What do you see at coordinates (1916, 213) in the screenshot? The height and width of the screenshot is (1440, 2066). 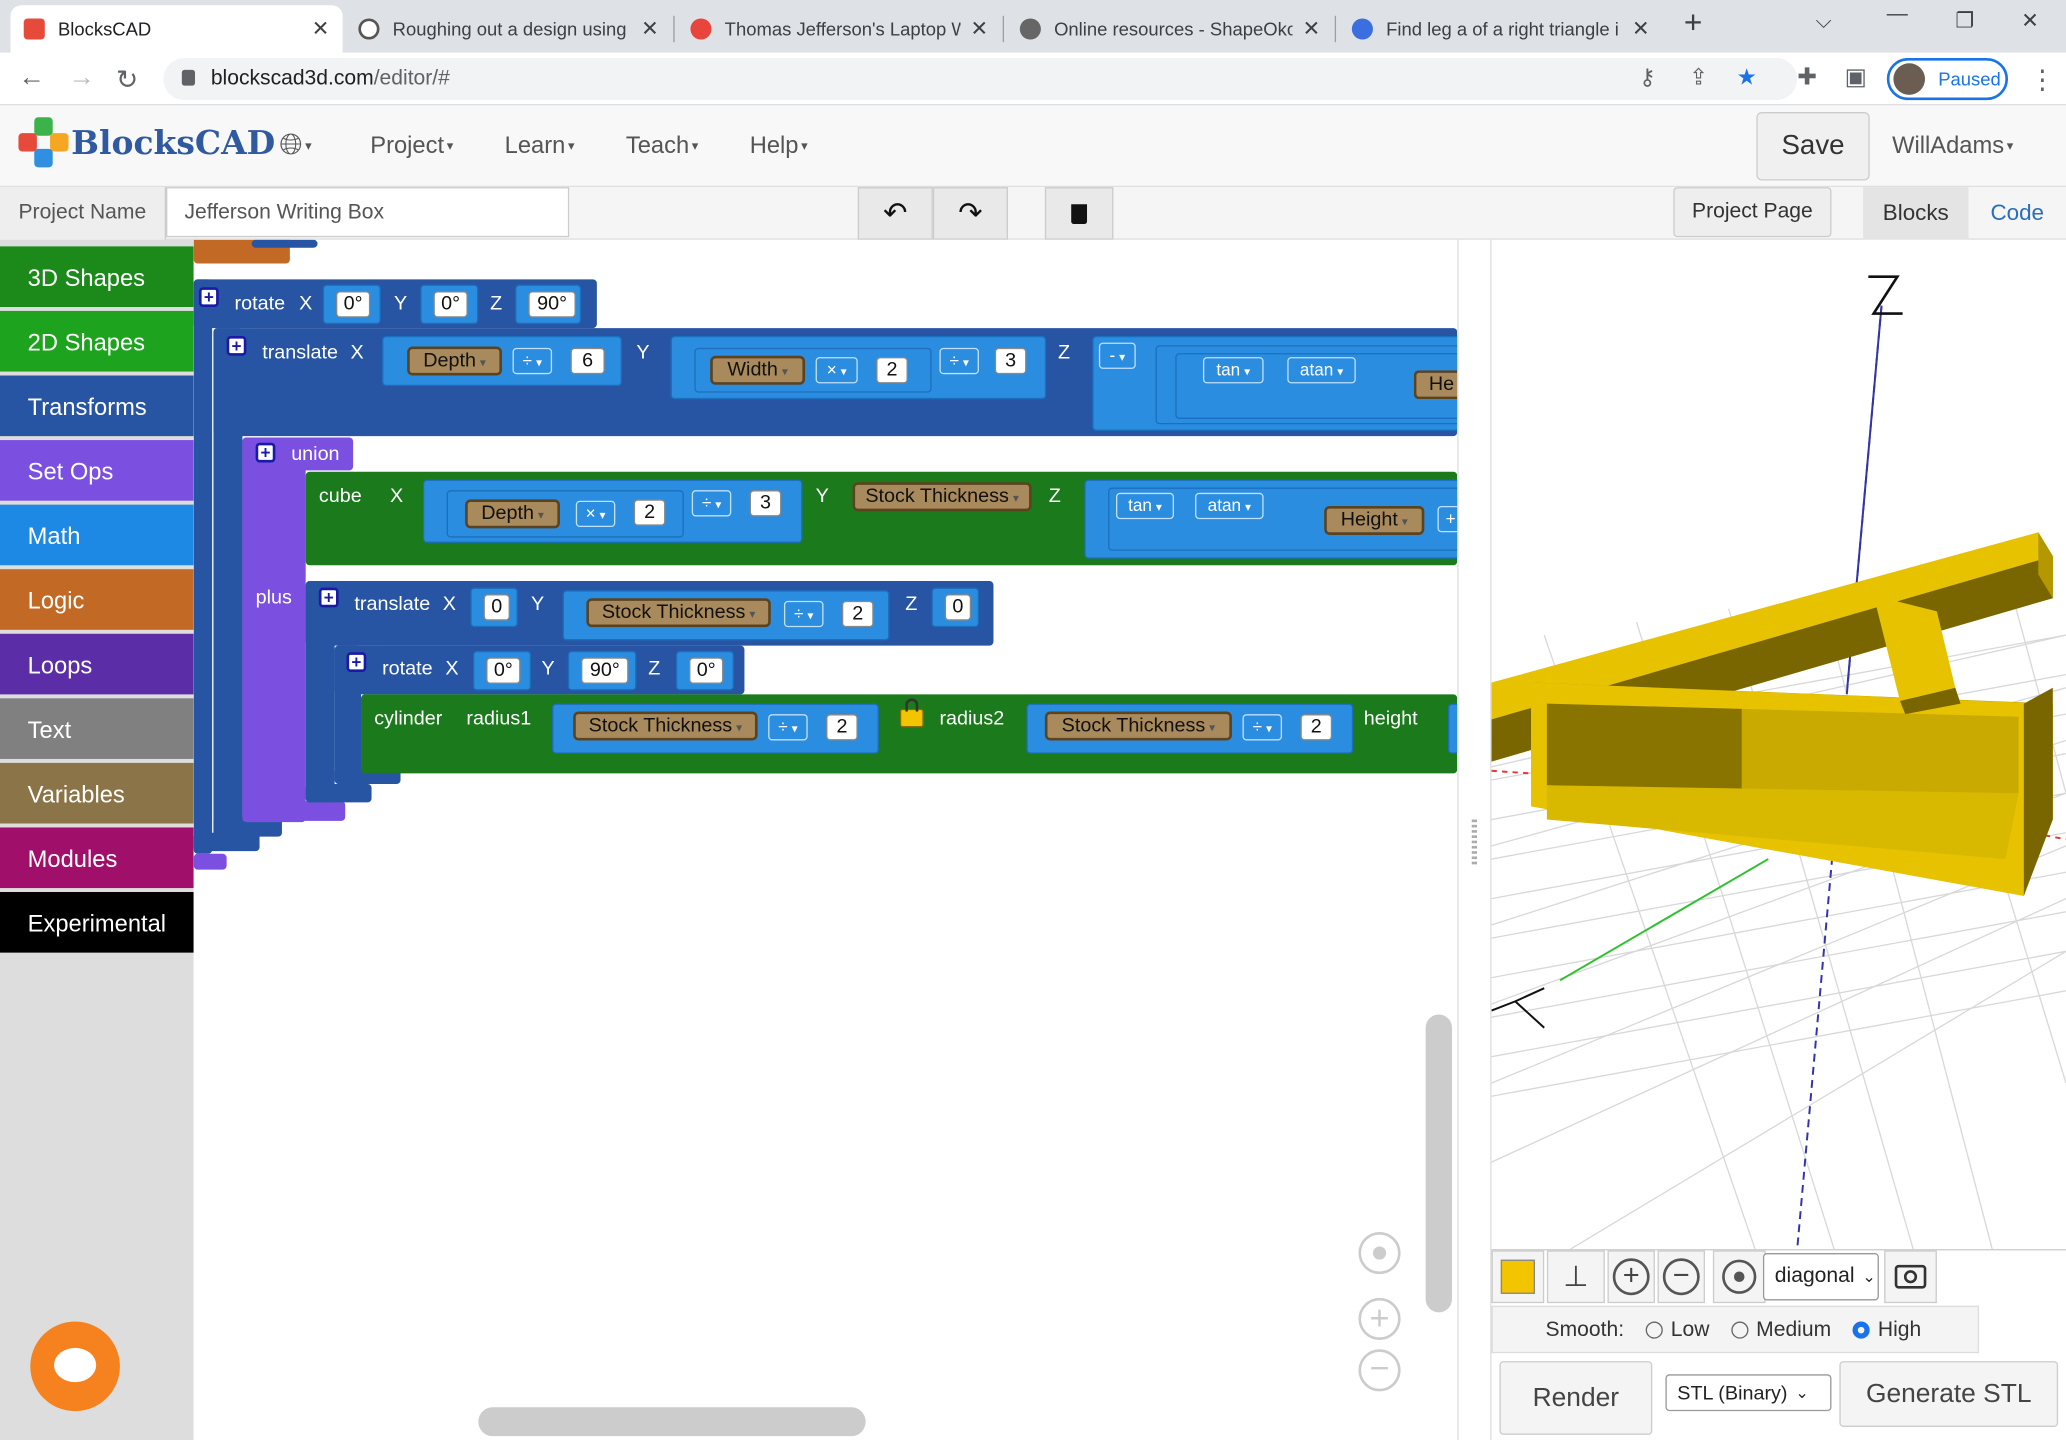 I see `tab-blocks: Blocks` at bounding box center [1916, 213].